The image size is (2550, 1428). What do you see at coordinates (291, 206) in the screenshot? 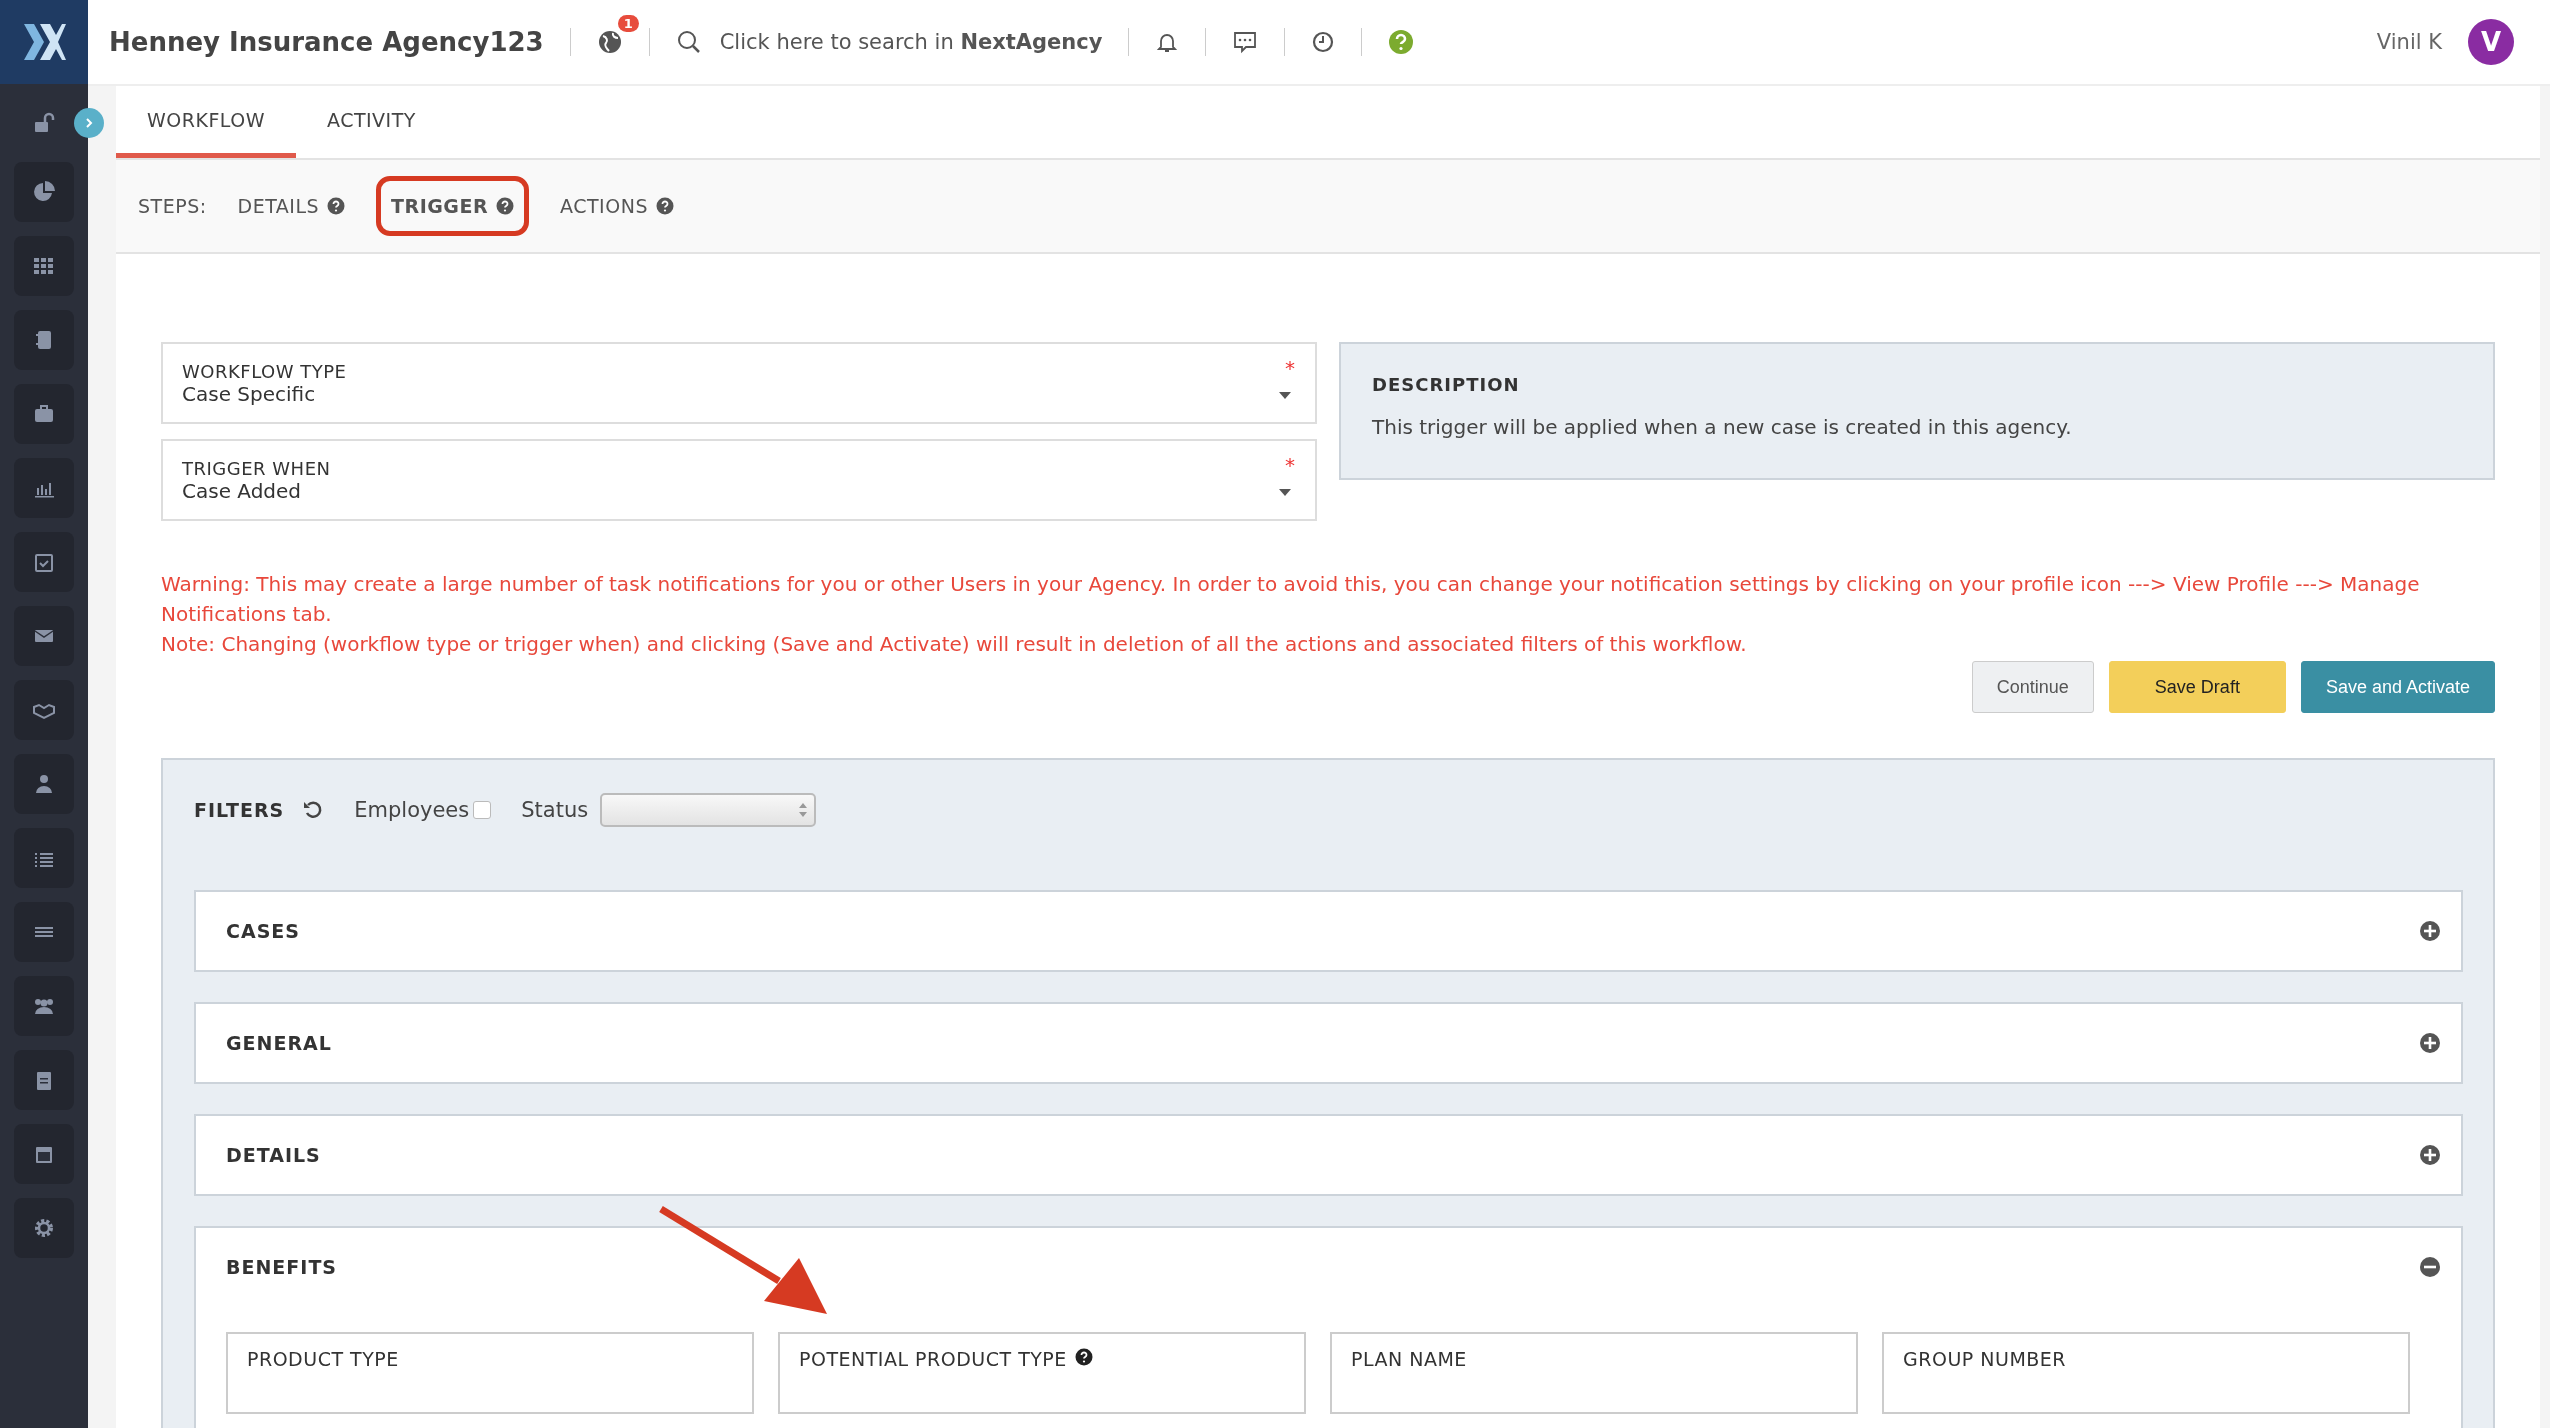
I see `step-tab: DETAILS` at bounding box center [291, 206].